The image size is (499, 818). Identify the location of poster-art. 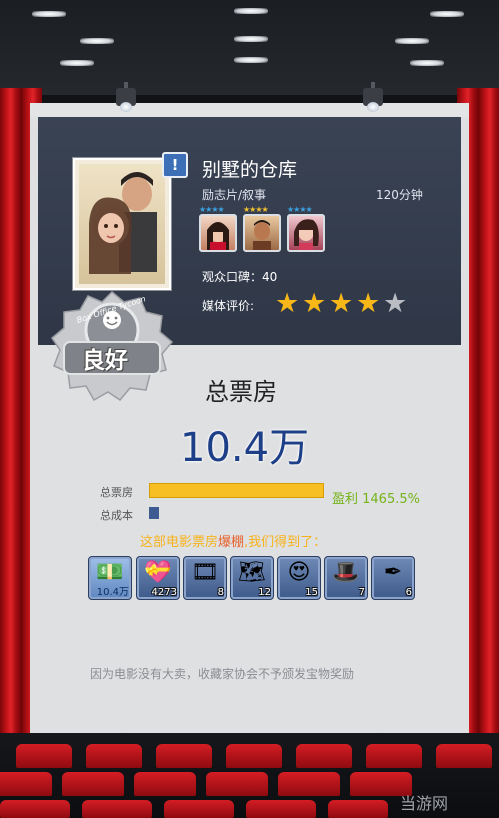
(123, 223).